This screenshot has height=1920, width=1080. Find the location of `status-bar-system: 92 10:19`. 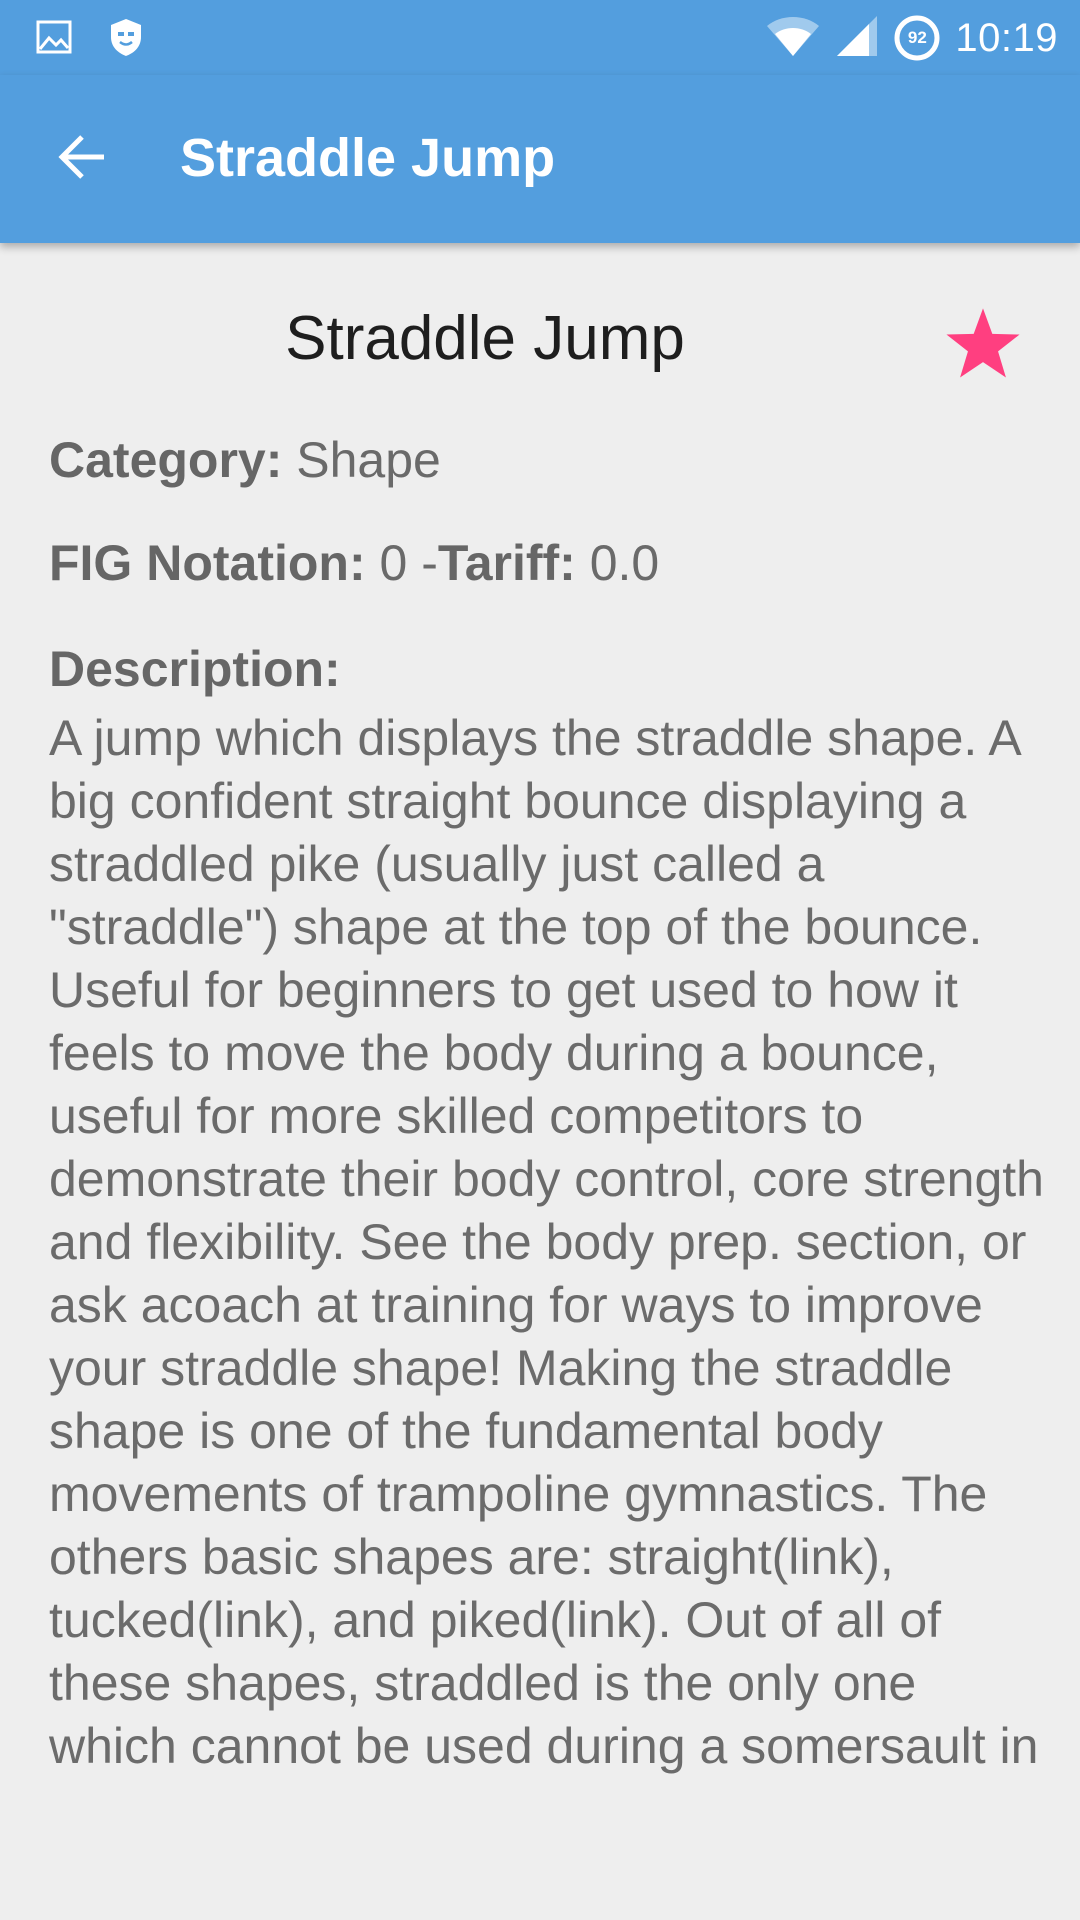

status-bar-system: 92 10:19 is located at coordinates (911, 38).